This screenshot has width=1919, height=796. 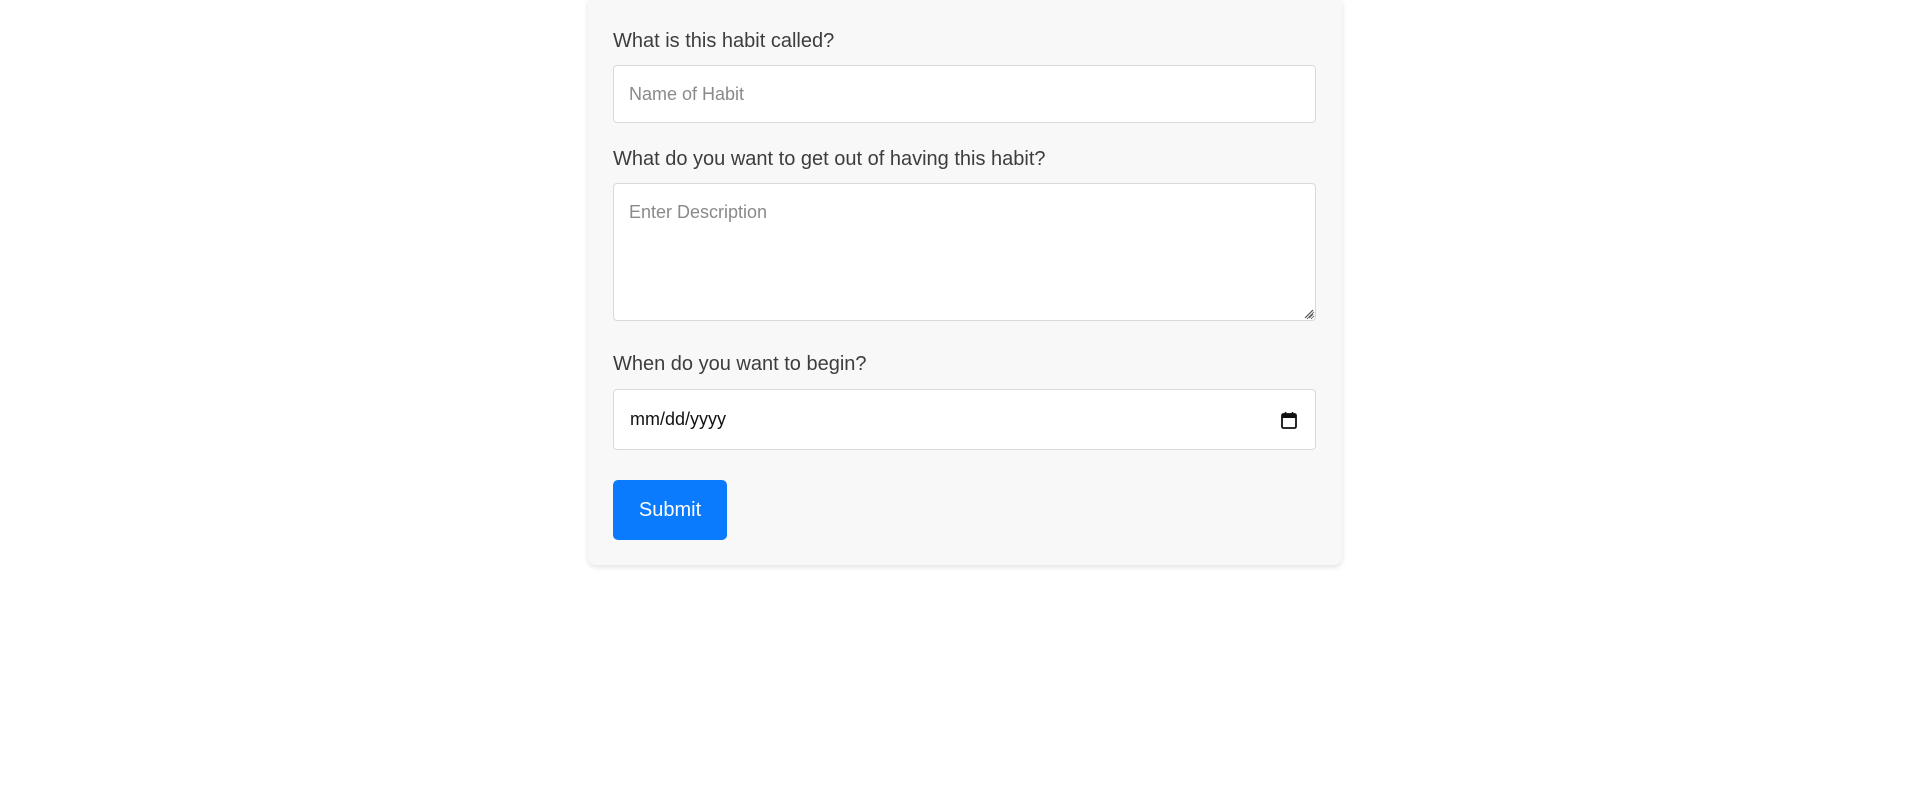 I want to click on habit-description-textarea, so click(x=964, y=252).